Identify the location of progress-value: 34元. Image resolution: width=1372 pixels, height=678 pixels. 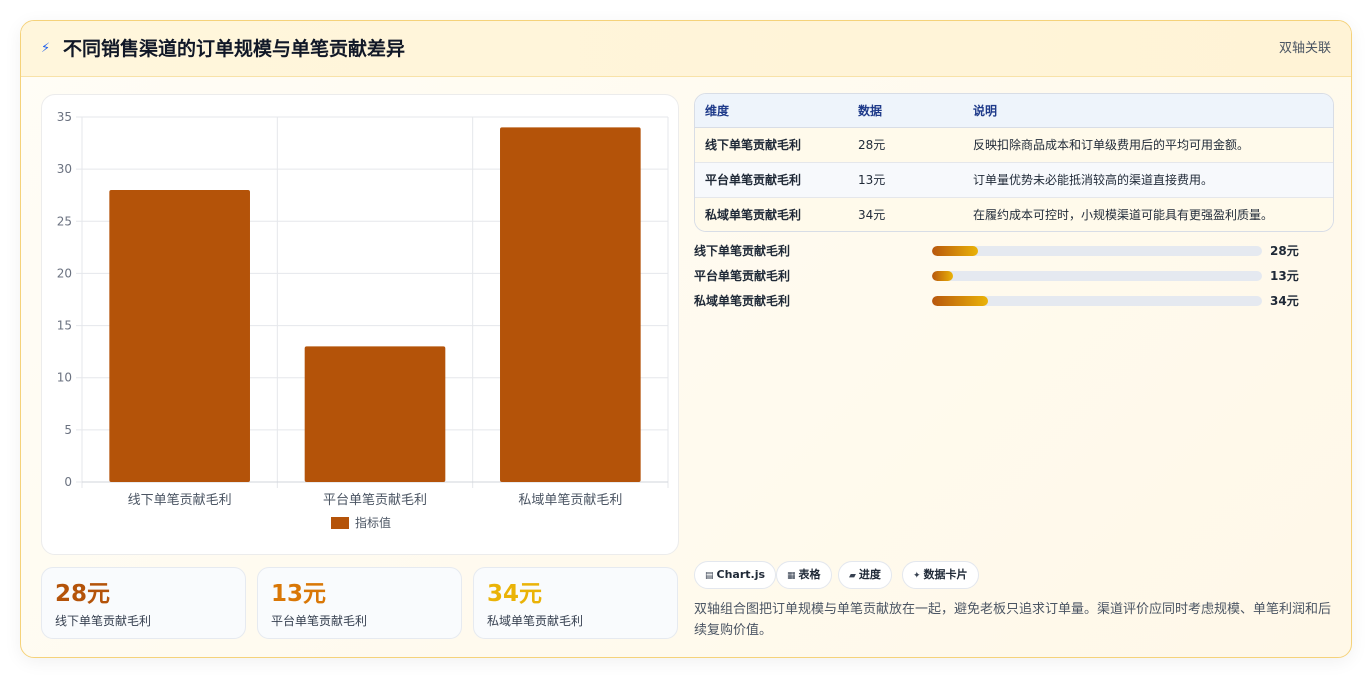
(1284, 301).